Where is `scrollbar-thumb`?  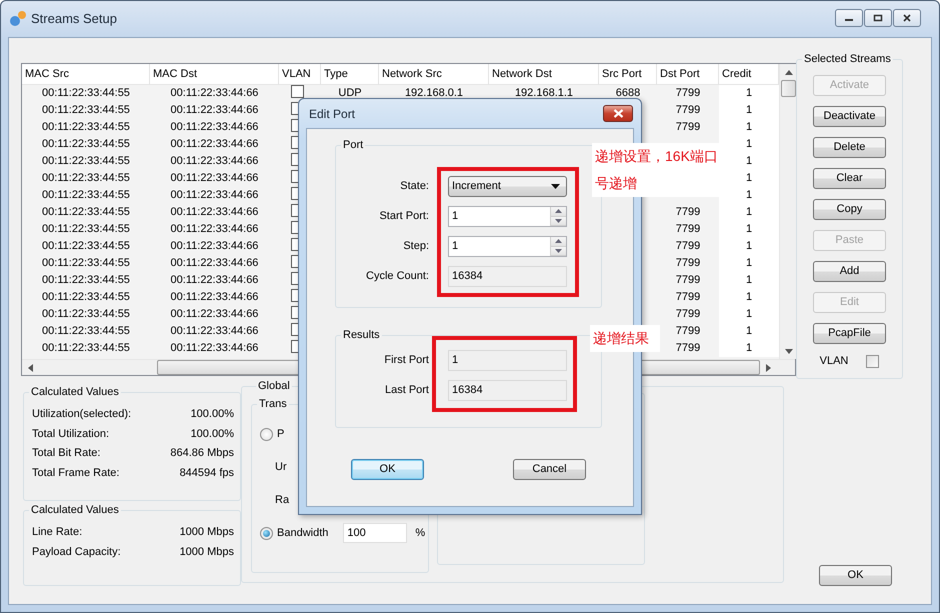
scrollbar-thumb is located at coordinates (788, 88).